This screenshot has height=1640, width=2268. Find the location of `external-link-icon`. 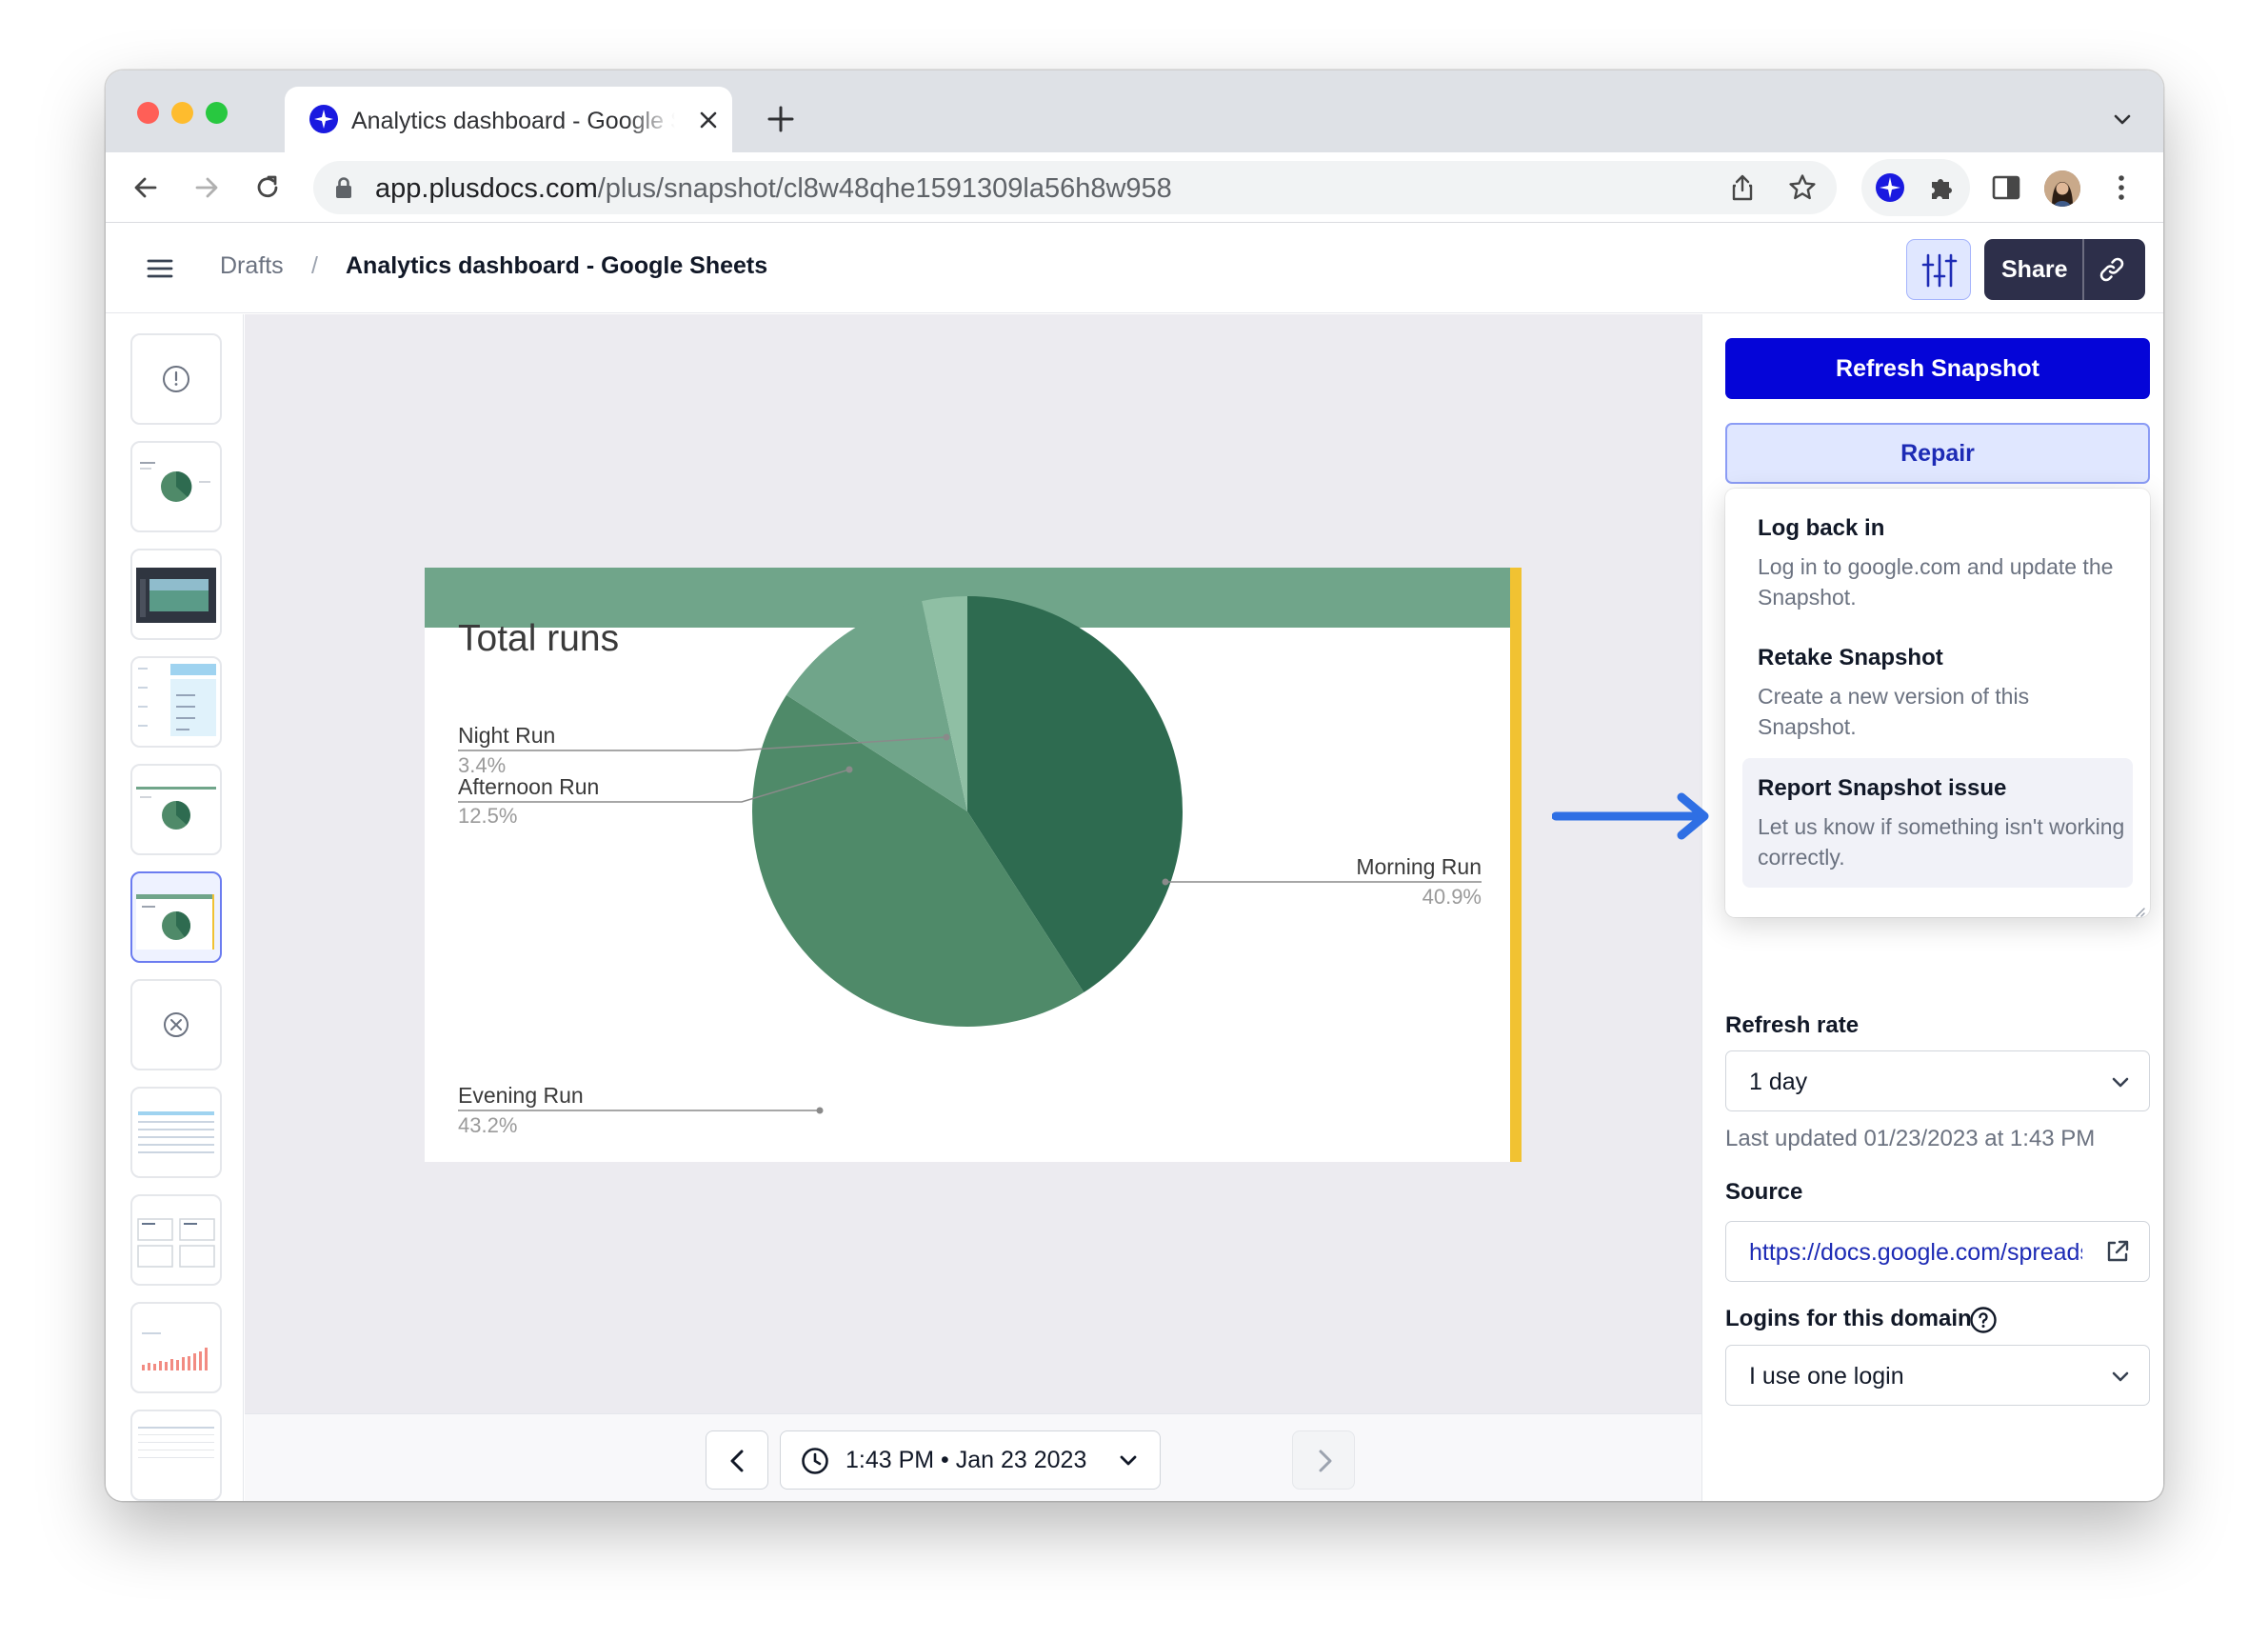

external-link-icon is located at coordinates (2117, 1251).